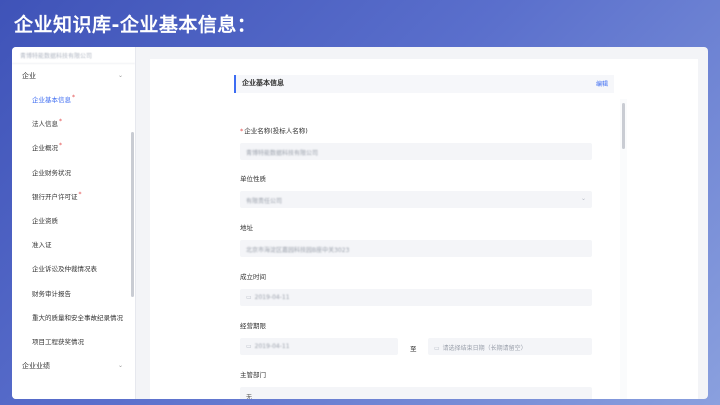 The height and width of the screenshot is (405, 720). I want to click on sidebar-item: 准入证, so click(73, 245).